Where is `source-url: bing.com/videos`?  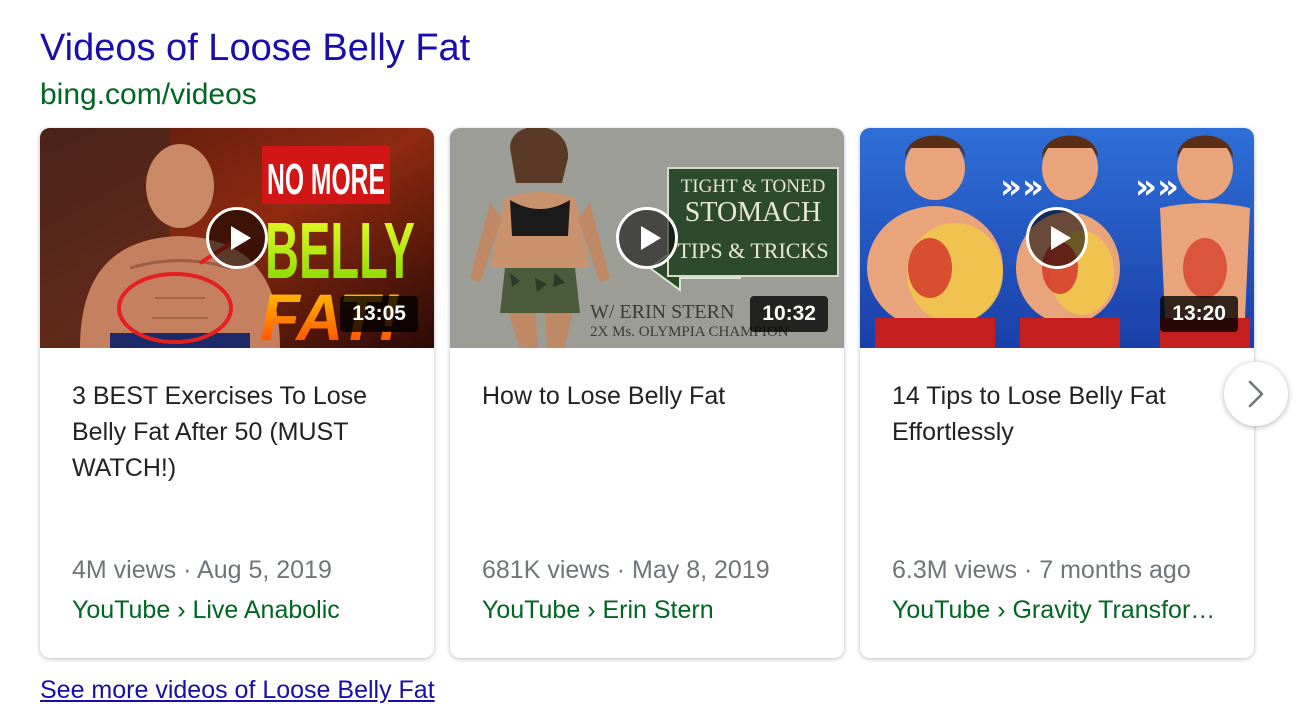 source-url: bing.com/videos is located at coordinates (148, 94).